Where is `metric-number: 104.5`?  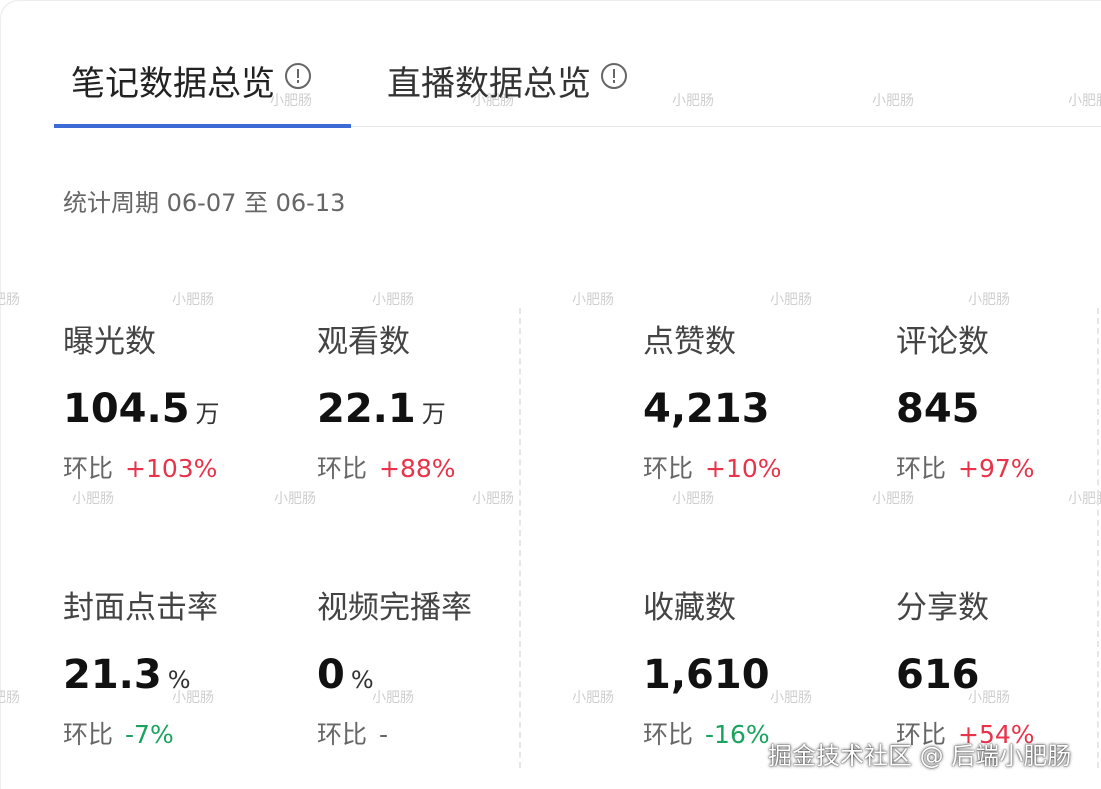 metric-number: 104.5 is located at coordinates (126, 409).